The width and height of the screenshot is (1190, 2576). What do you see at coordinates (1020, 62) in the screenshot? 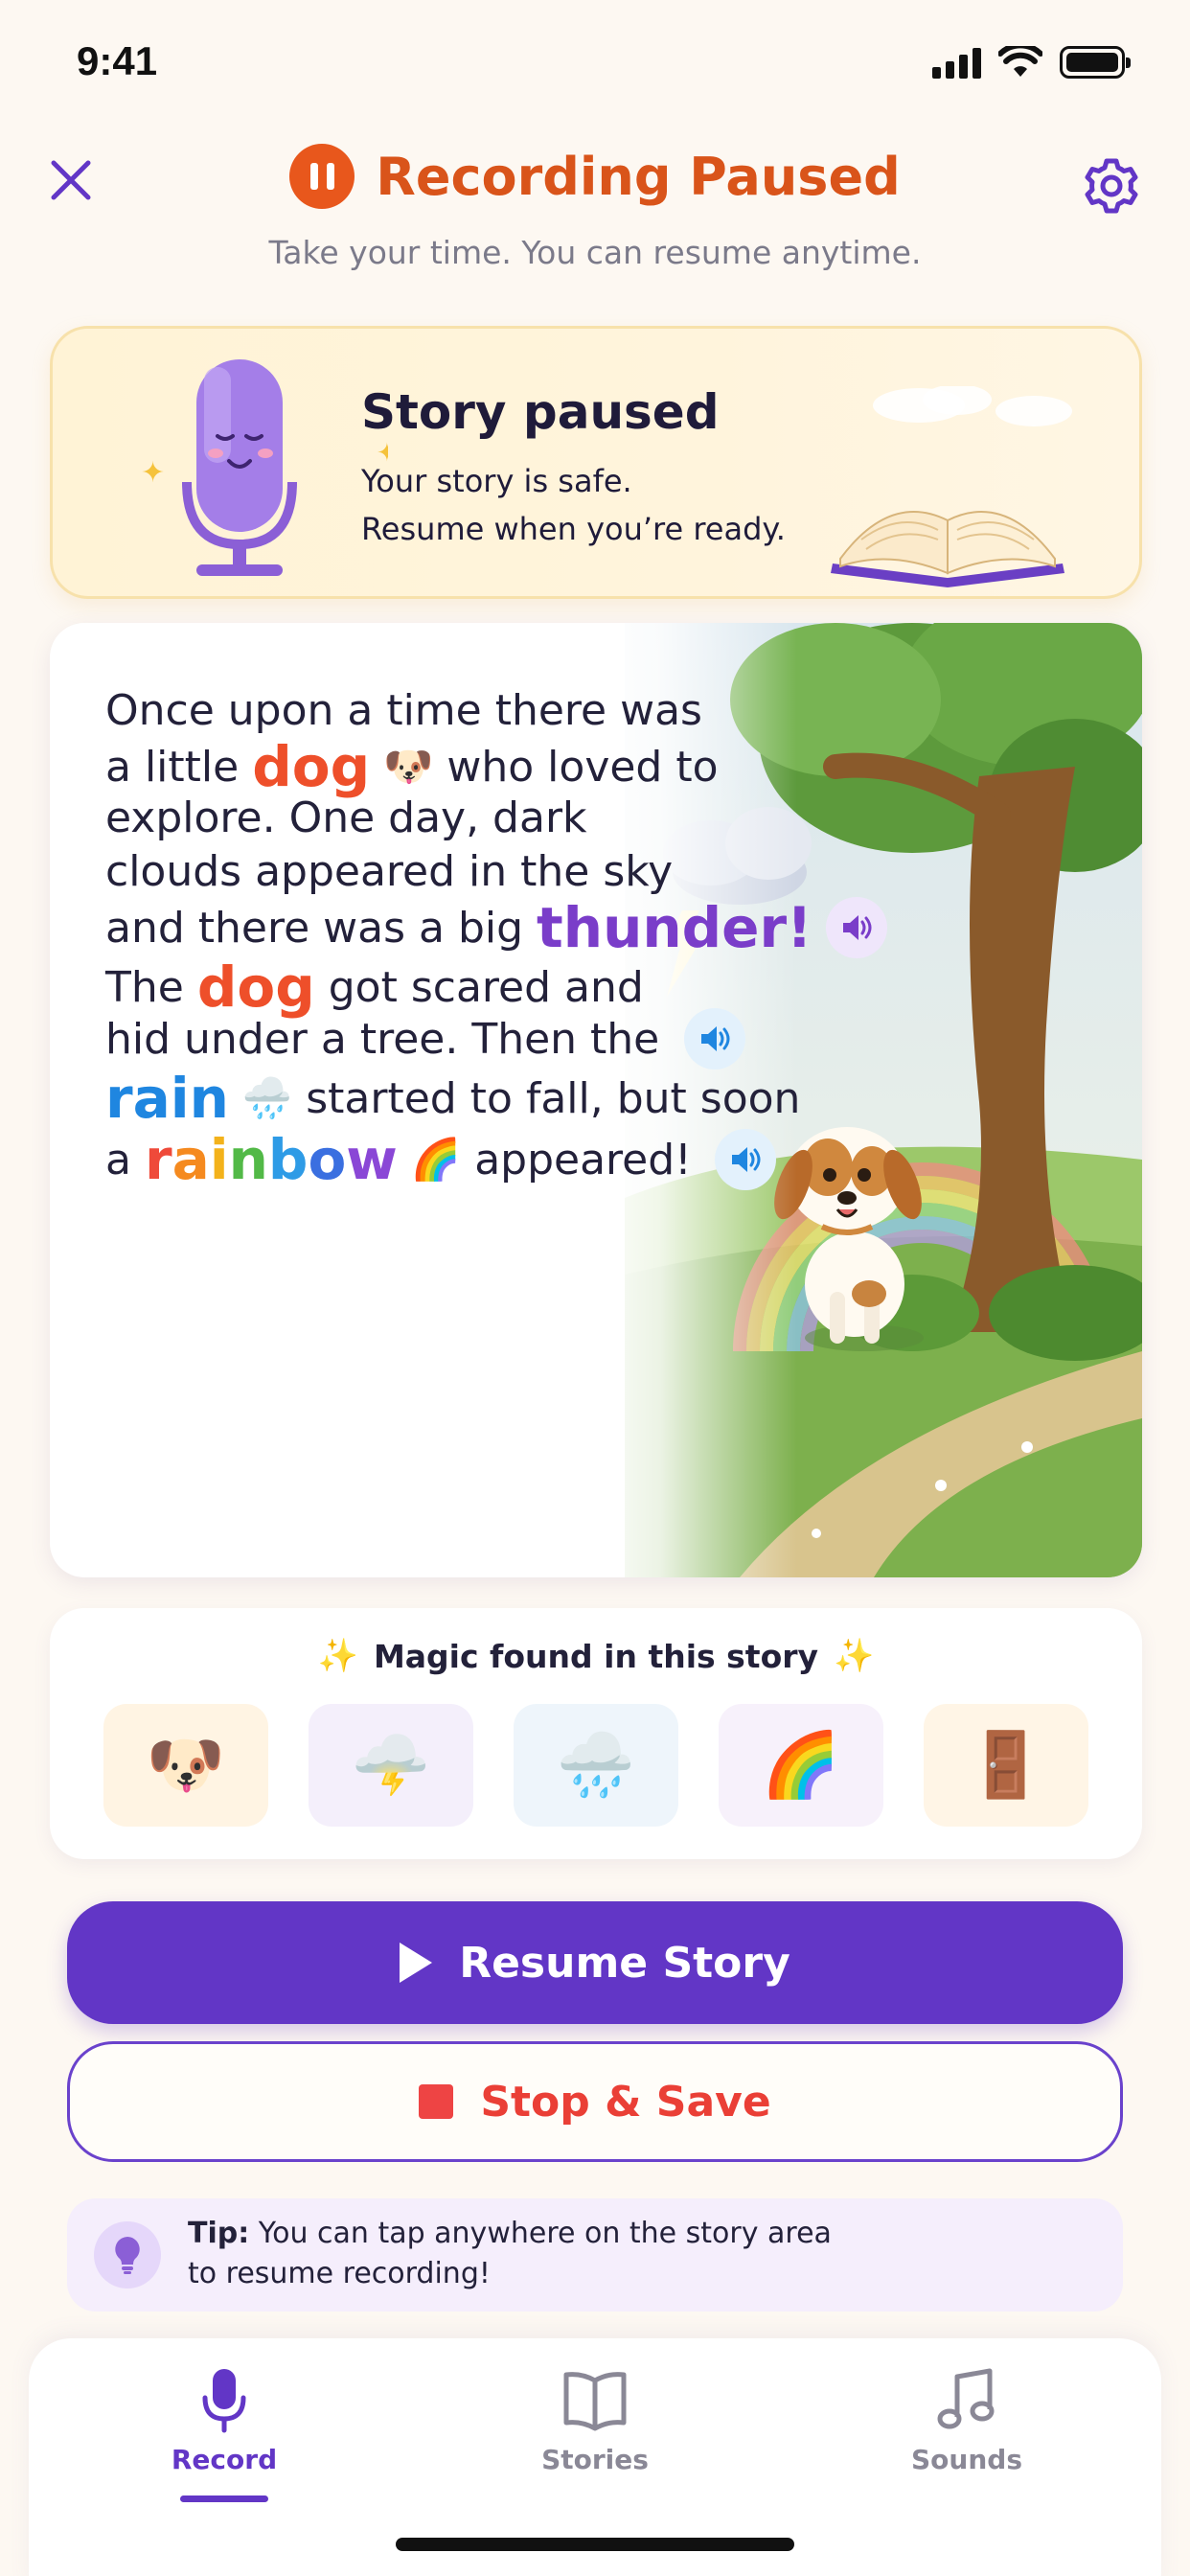
I see `wifi-icon` at bounding box center [1020, 62].